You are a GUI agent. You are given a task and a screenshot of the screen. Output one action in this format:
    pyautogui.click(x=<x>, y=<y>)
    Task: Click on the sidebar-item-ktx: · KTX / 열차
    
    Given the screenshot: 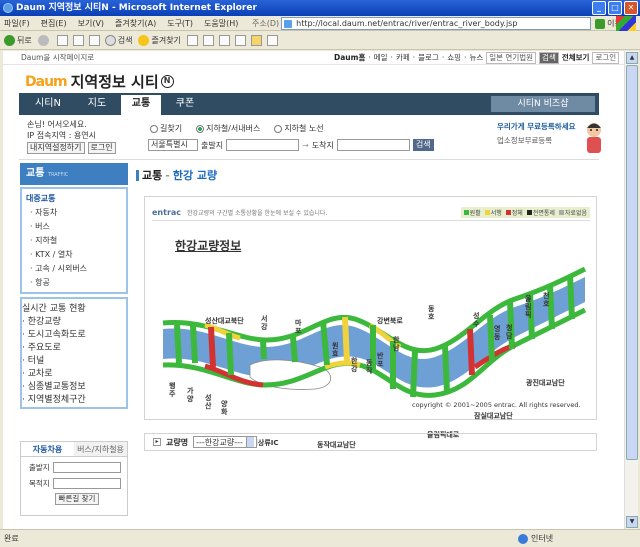 What is the action you would take?
    pyautogui.click(x=74, y=255)
    